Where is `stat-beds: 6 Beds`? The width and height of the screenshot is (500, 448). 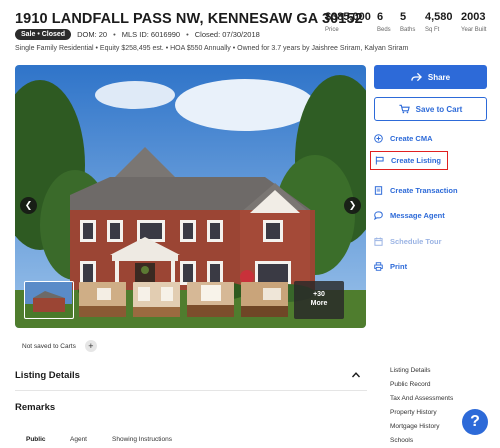 stat-beds: 6 Beds is located at coordinates (384, 22).